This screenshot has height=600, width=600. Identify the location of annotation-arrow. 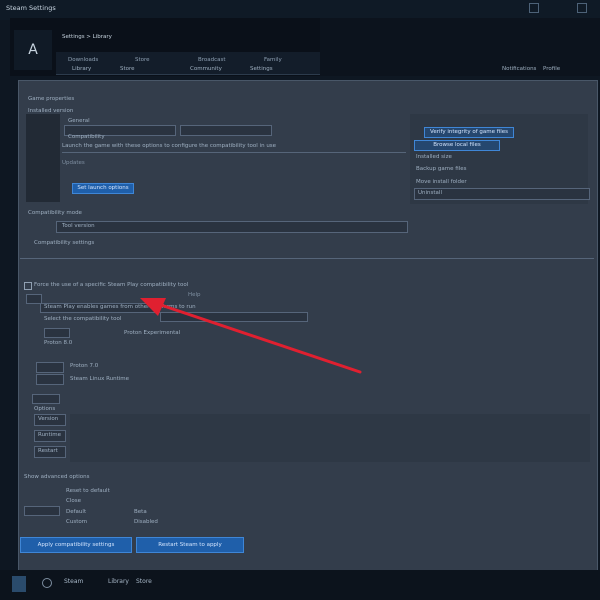
(251, 336).